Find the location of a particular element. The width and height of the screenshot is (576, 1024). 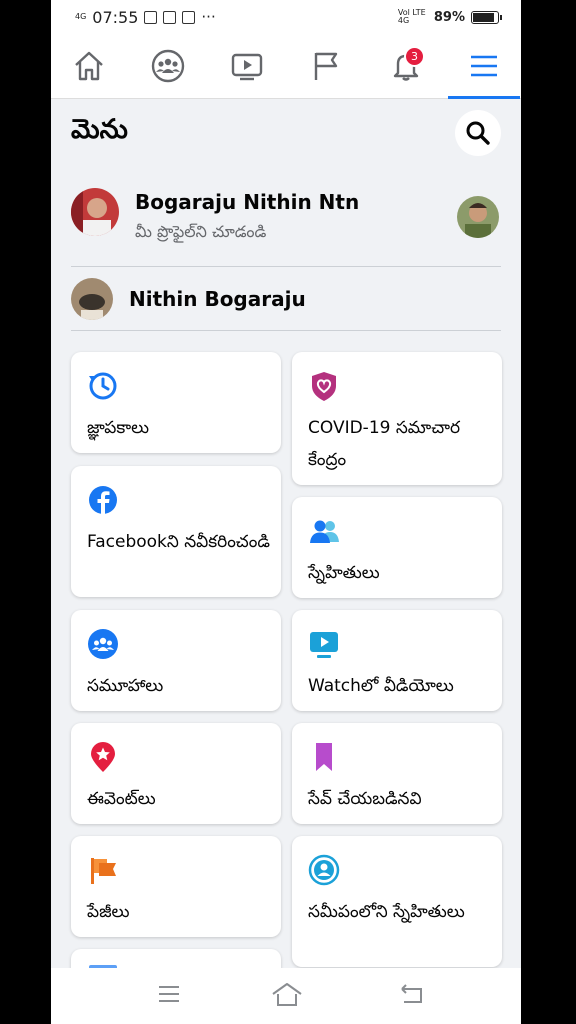

status-bar: 4G 07:55 ··· Vol LTE 4G 89% is located at coordinates (286, 17).